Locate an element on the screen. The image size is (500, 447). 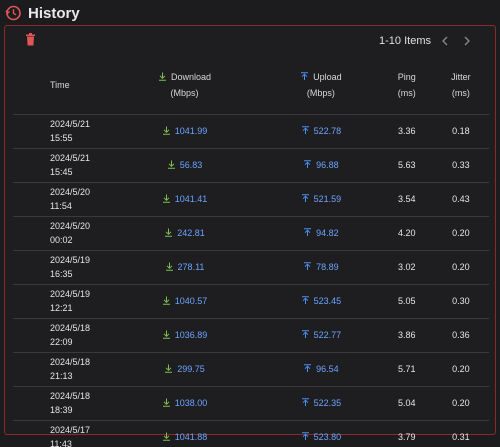
row-download-value: 1041.41 is located at coordinates (191, 199).